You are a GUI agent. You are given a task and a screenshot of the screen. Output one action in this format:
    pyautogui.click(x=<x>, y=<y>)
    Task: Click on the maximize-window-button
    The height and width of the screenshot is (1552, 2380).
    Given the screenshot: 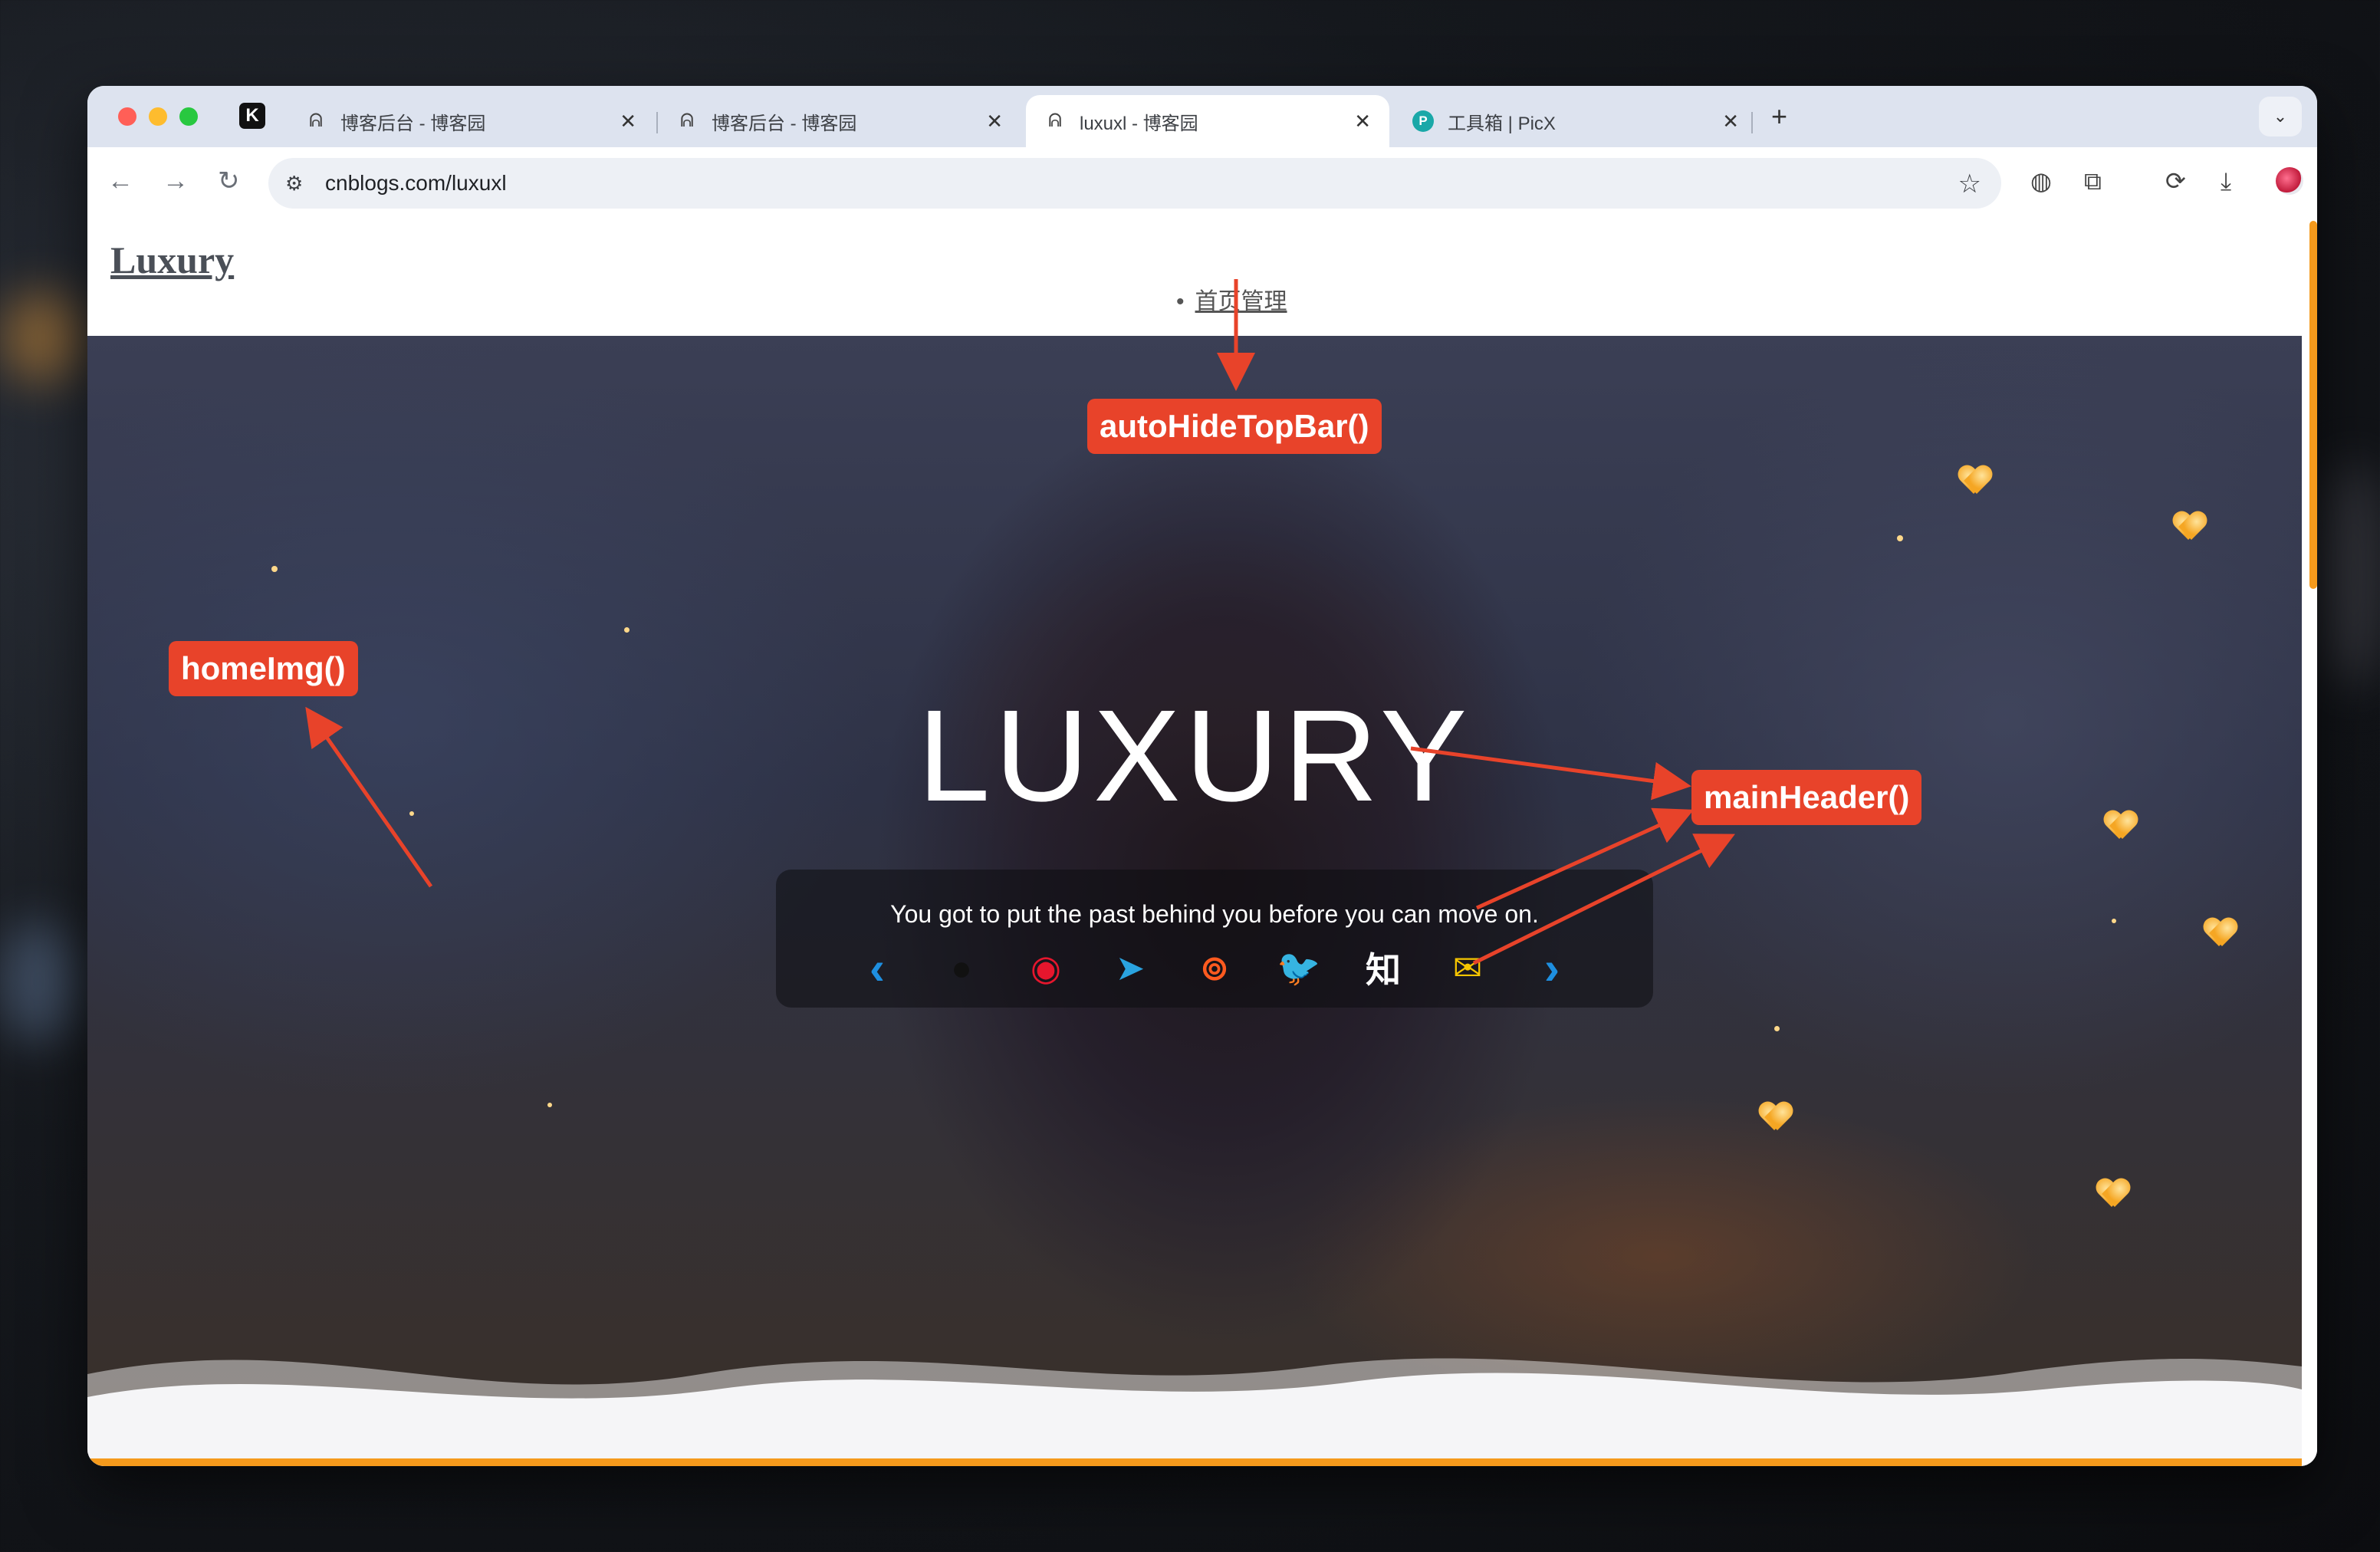 What is the action you would take?
    pyautogui.click(x=188, y=116)
    